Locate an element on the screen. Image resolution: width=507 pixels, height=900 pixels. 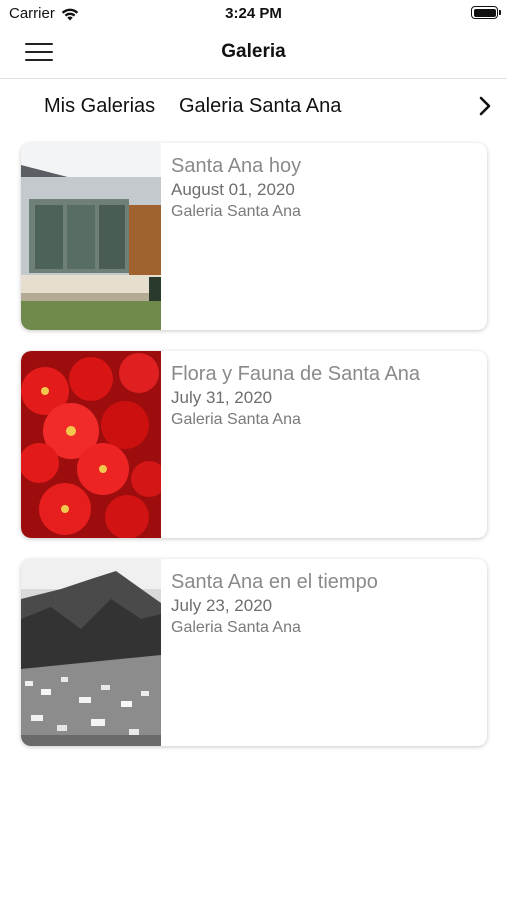
battery-icon is located at coordinates (486, 12).